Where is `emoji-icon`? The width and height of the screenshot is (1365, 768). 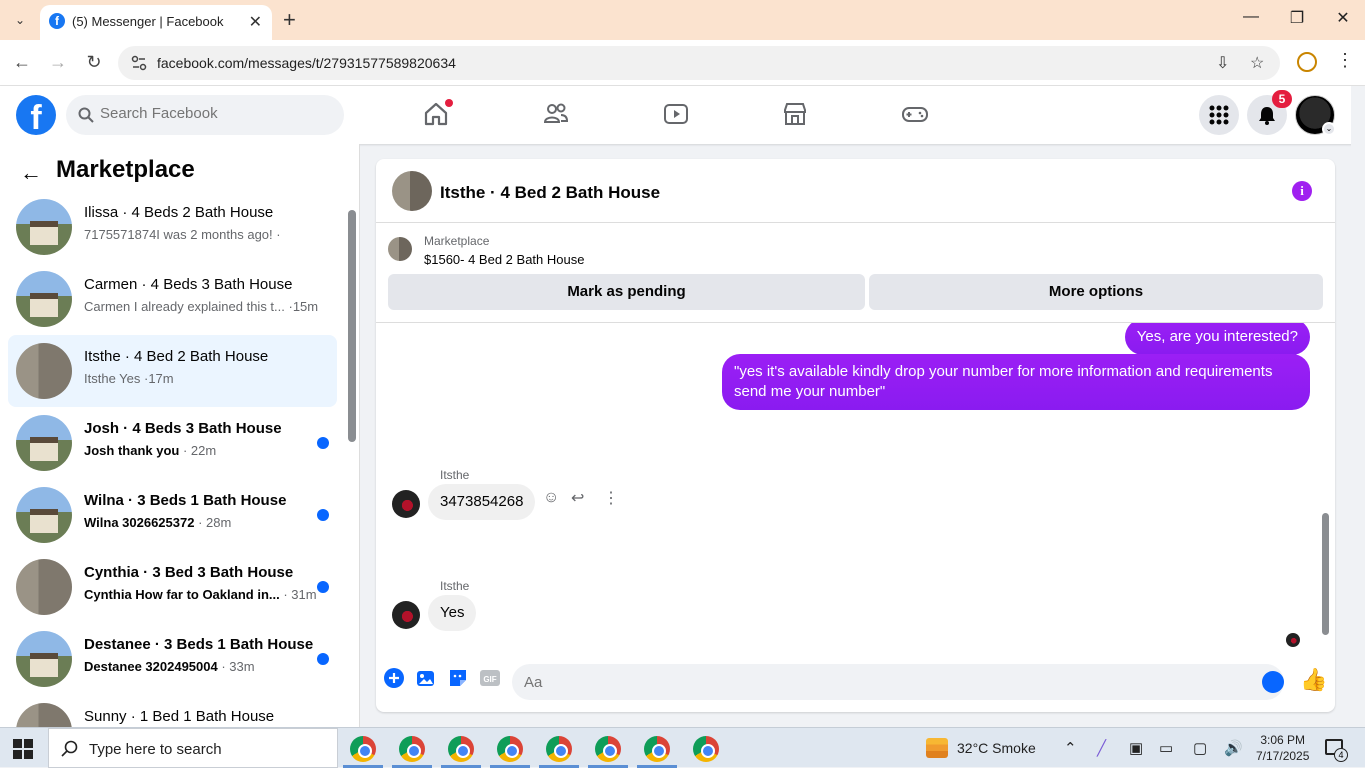 emoji-icon is located at coordinates (1273, 682).